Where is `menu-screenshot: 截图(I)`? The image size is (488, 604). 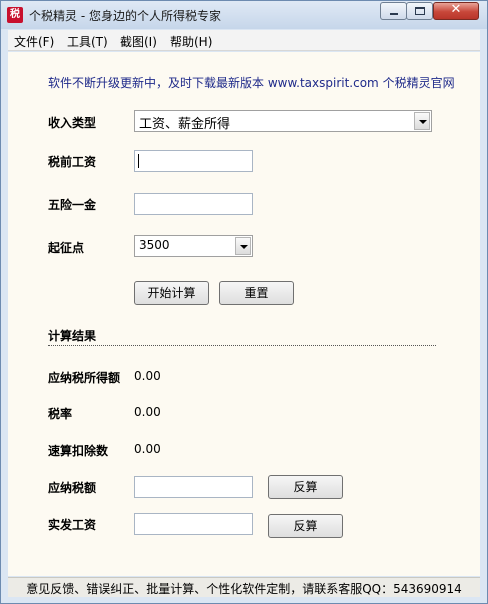 menu-screenshot: 截图(I) is located at coordinates (138, 41).